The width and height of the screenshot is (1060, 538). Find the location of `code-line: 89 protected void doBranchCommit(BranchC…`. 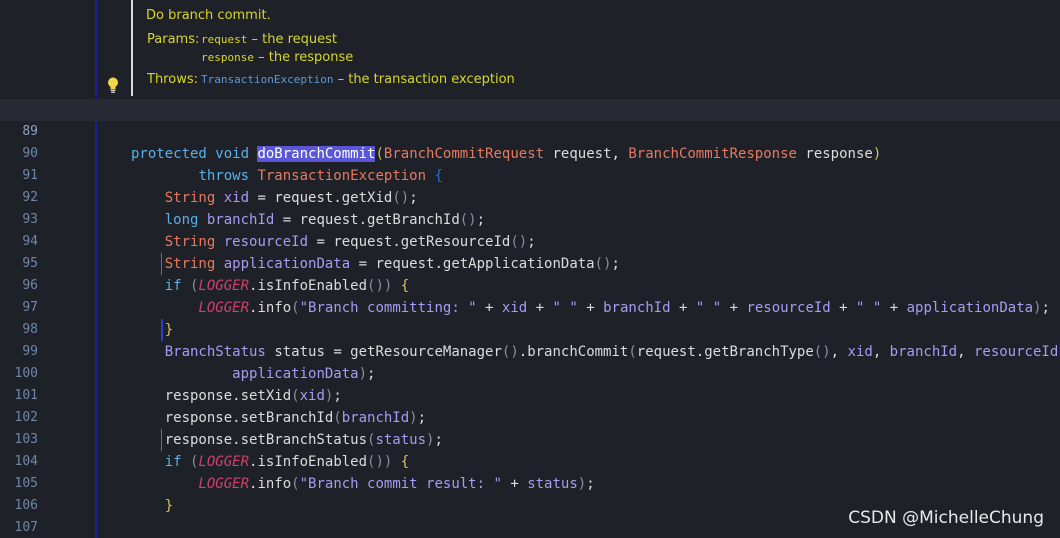

code-line: 89 protected void doBranchCommit(BranchC… is located at coordinates (530, 130).